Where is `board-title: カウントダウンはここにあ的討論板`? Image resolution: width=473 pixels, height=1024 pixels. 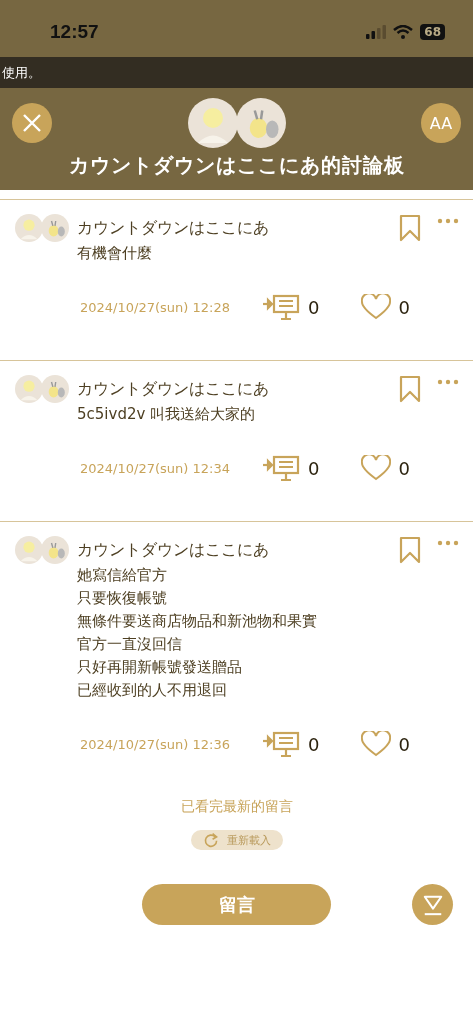
board-title: カウントダウンはここにあ的討論板 is located at coordinates (236, 165).